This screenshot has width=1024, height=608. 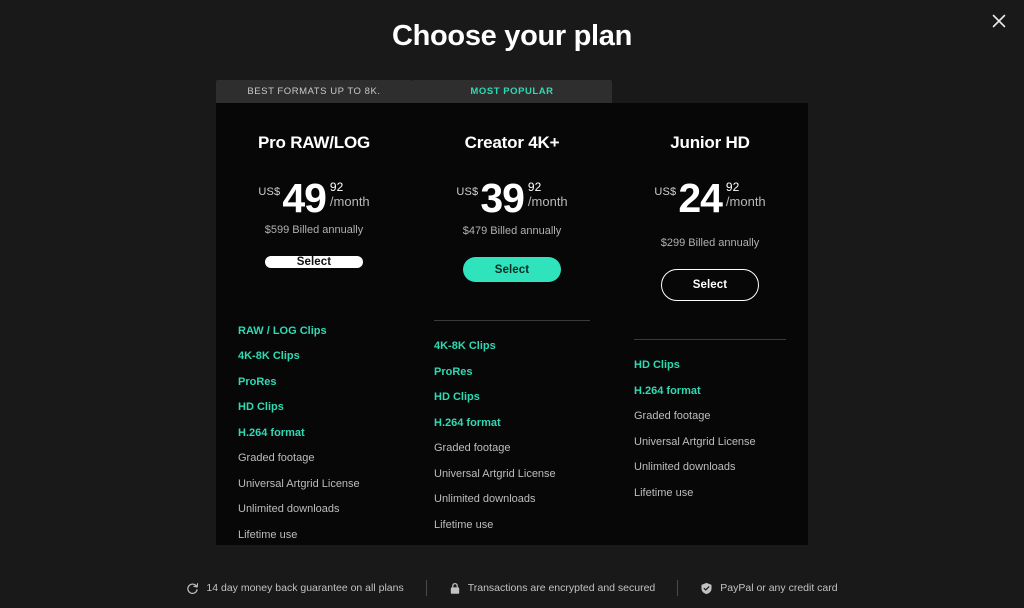 I want to click on plan-price-junior: US$ 24 92 /month, so click(x=710, y=203).